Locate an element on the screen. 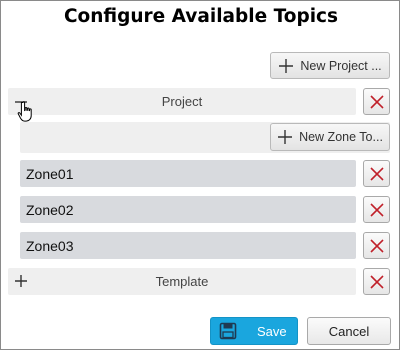  delete-template-button is located at coordinates (376, 281).